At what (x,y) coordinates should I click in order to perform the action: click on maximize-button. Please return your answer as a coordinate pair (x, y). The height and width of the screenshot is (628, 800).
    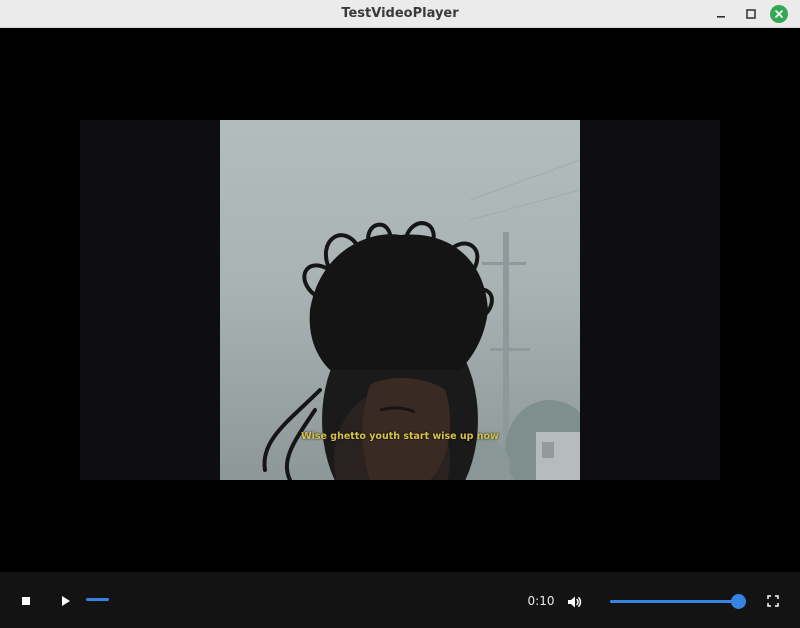
    Looking at the image, I should click on (751, 14).